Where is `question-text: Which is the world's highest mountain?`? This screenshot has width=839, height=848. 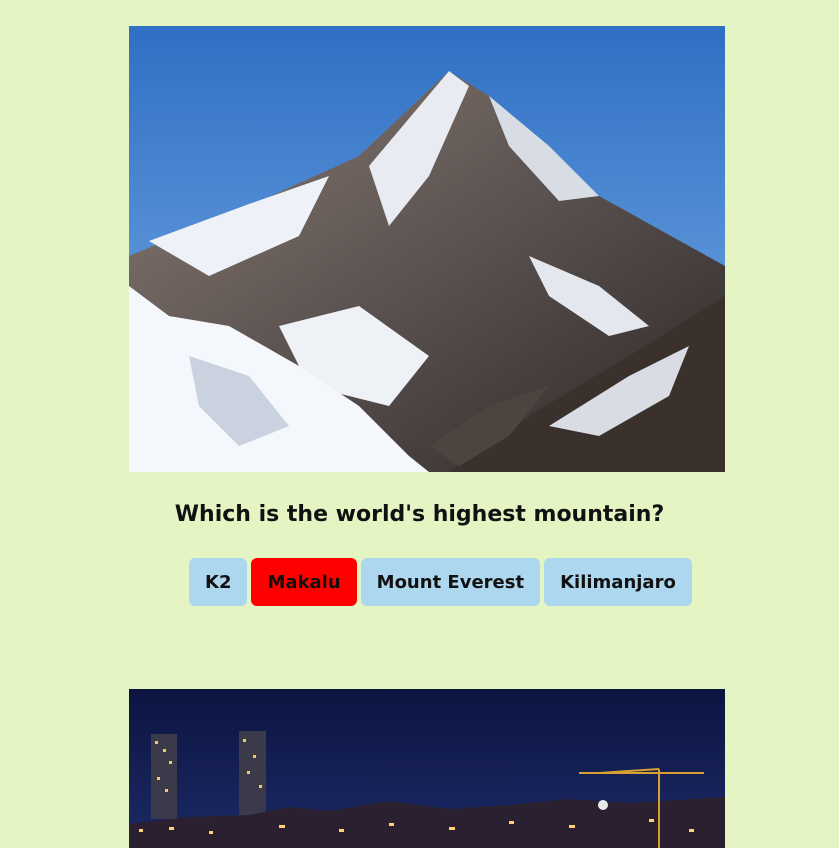
question-text: Which is the world's highest mountain? is located at coordinates (419, 514).